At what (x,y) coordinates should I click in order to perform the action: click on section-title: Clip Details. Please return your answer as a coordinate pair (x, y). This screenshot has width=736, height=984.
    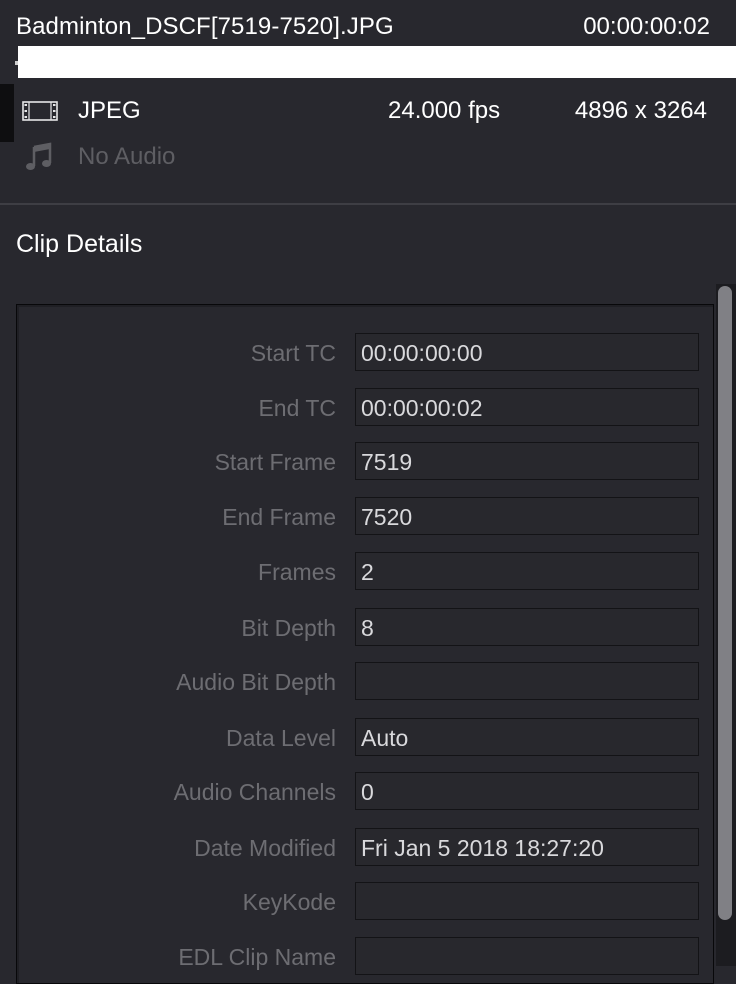
    Looking at the image, I should click on (79, 244).